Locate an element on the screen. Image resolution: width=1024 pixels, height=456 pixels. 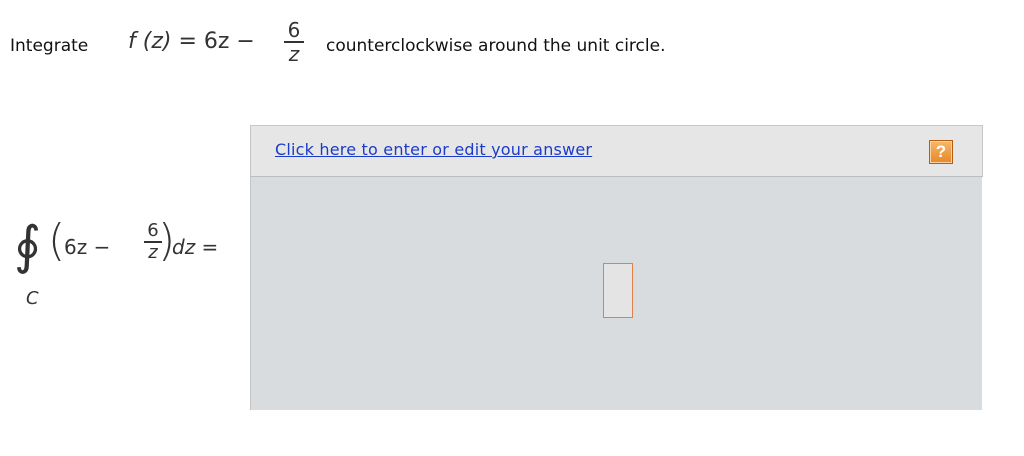
question-prefix: Integrate is located at coordinates (49, 46).